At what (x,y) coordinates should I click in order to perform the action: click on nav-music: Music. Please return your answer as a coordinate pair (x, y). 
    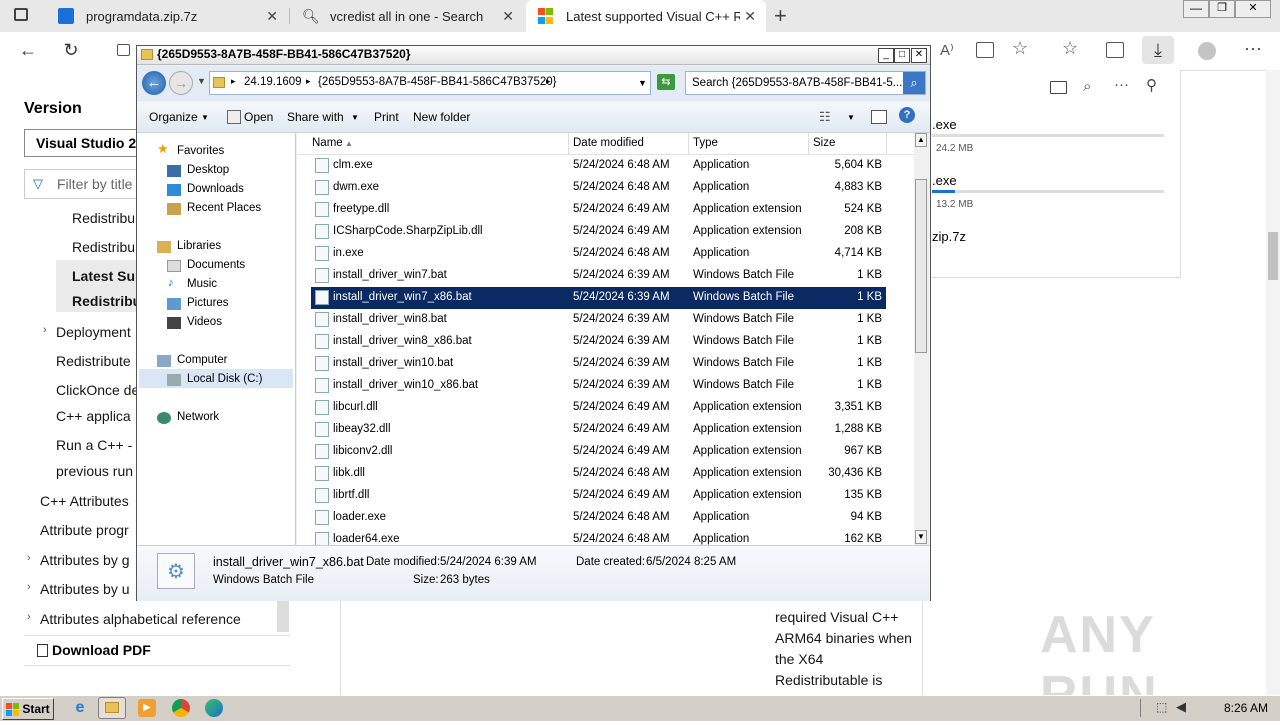
    Looking at the image, I should click on (202, 284).